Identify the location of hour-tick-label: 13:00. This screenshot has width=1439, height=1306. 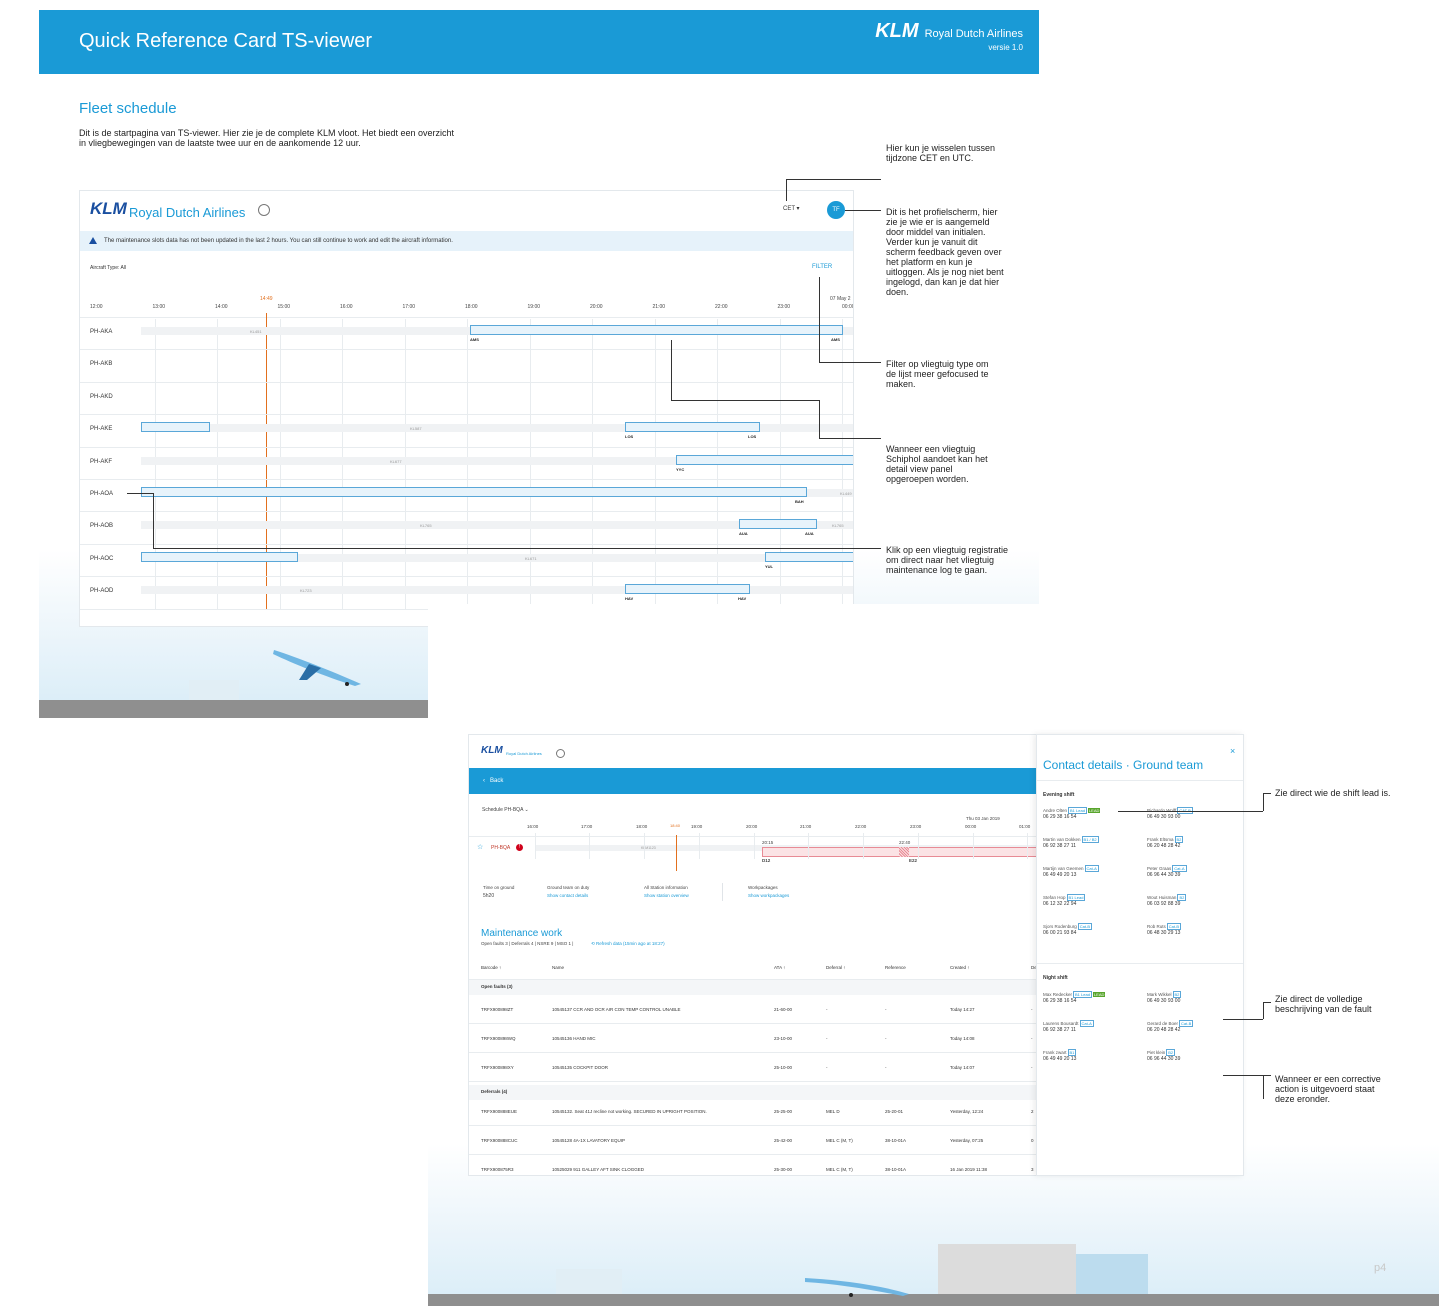
(159, 307).